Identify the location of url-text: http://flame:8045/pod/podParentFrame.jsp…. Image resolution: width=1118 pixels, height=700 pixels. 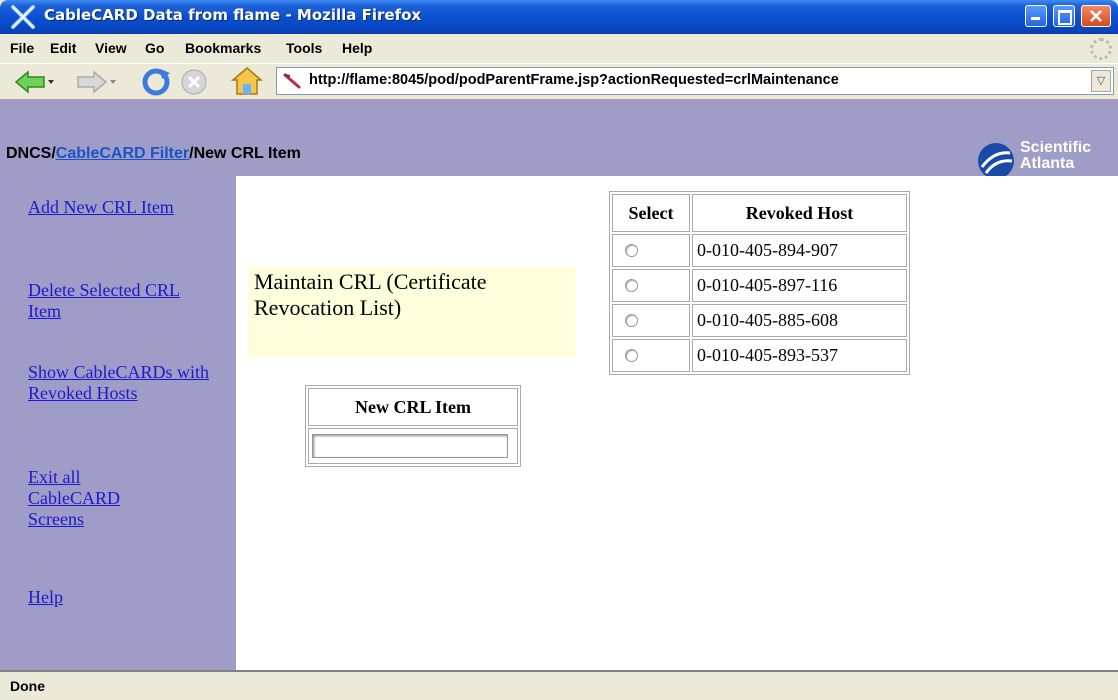
(574, 80).